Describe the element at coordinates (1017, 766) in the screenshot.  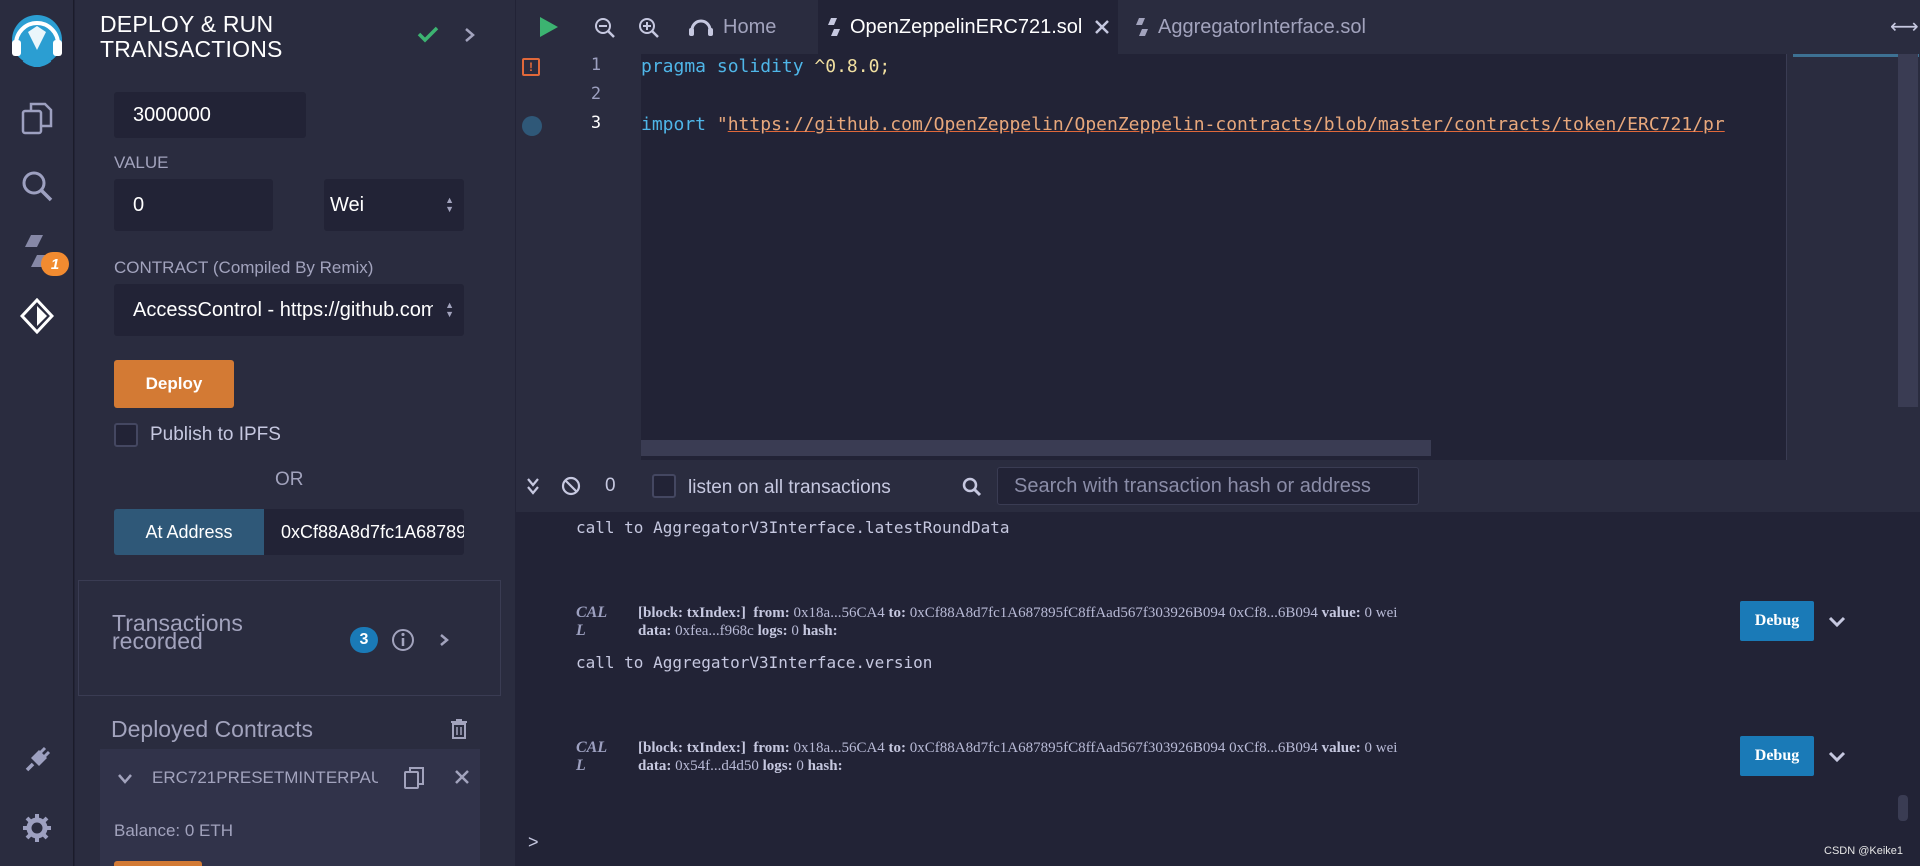
I see `tx2-line2: data: 0x54f...d4d50 logs: 0 hash:` at that location.